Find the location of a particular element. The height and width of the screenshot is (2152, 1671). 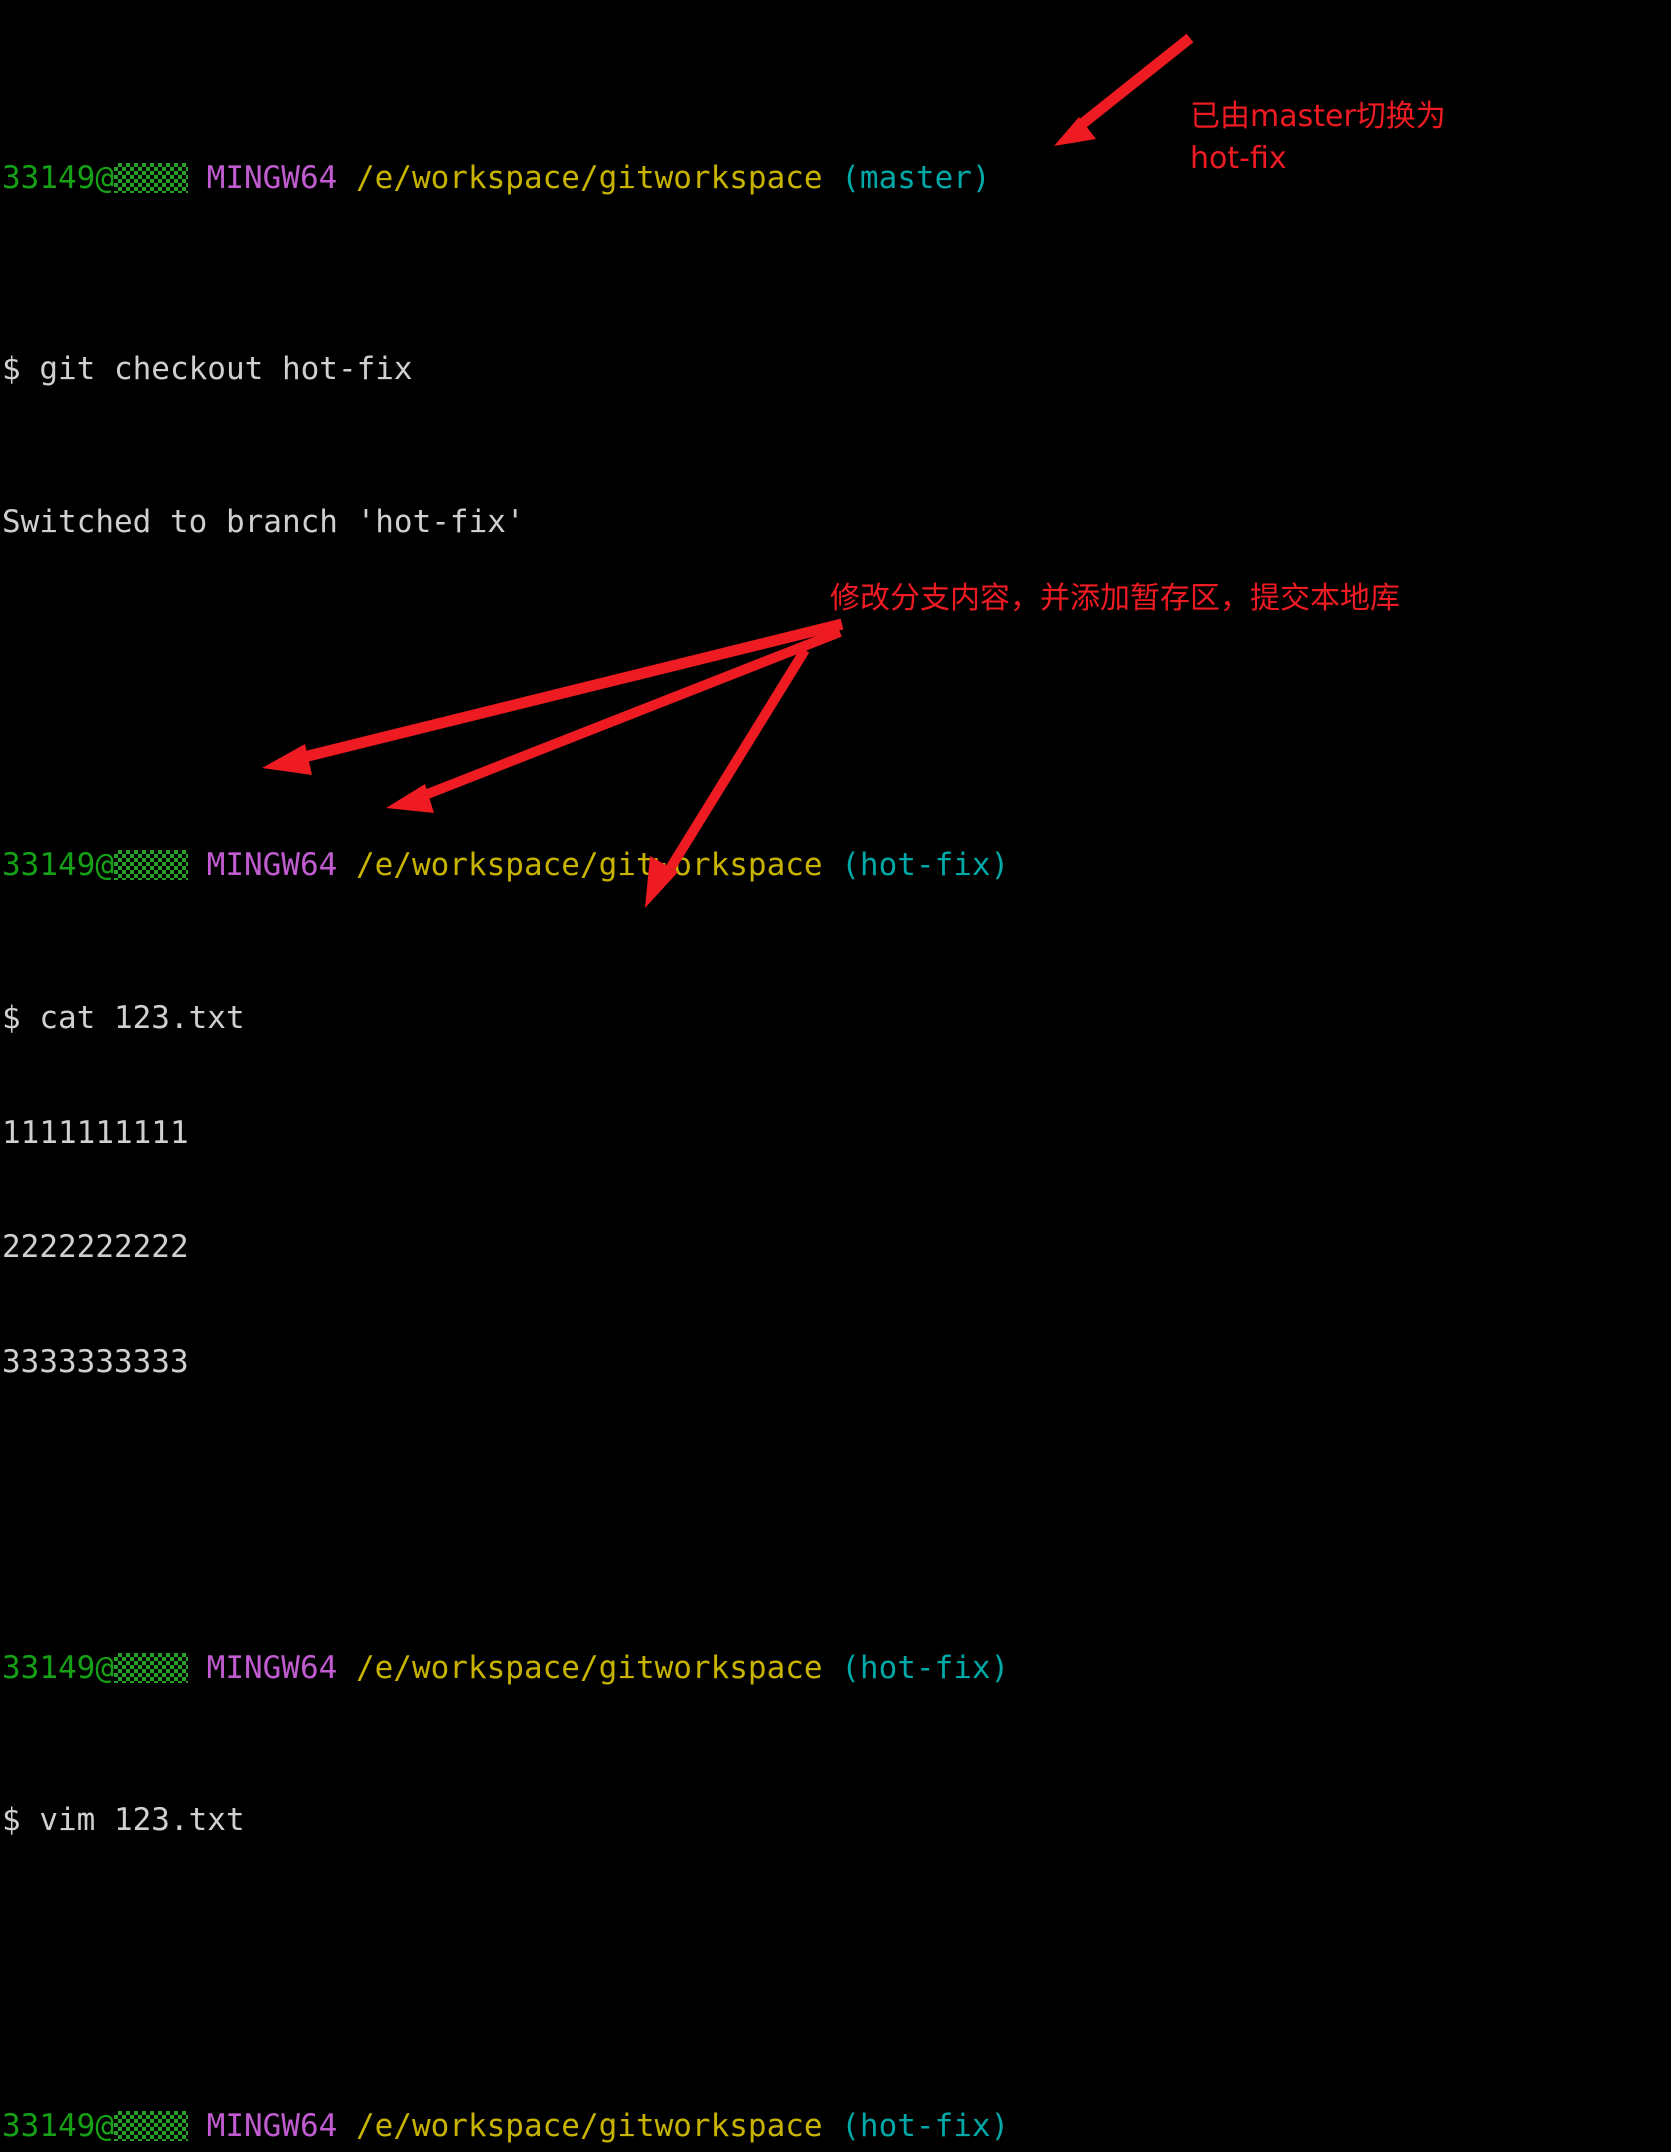

output-line: 1111111111 is located at coordinates (95, 1132).